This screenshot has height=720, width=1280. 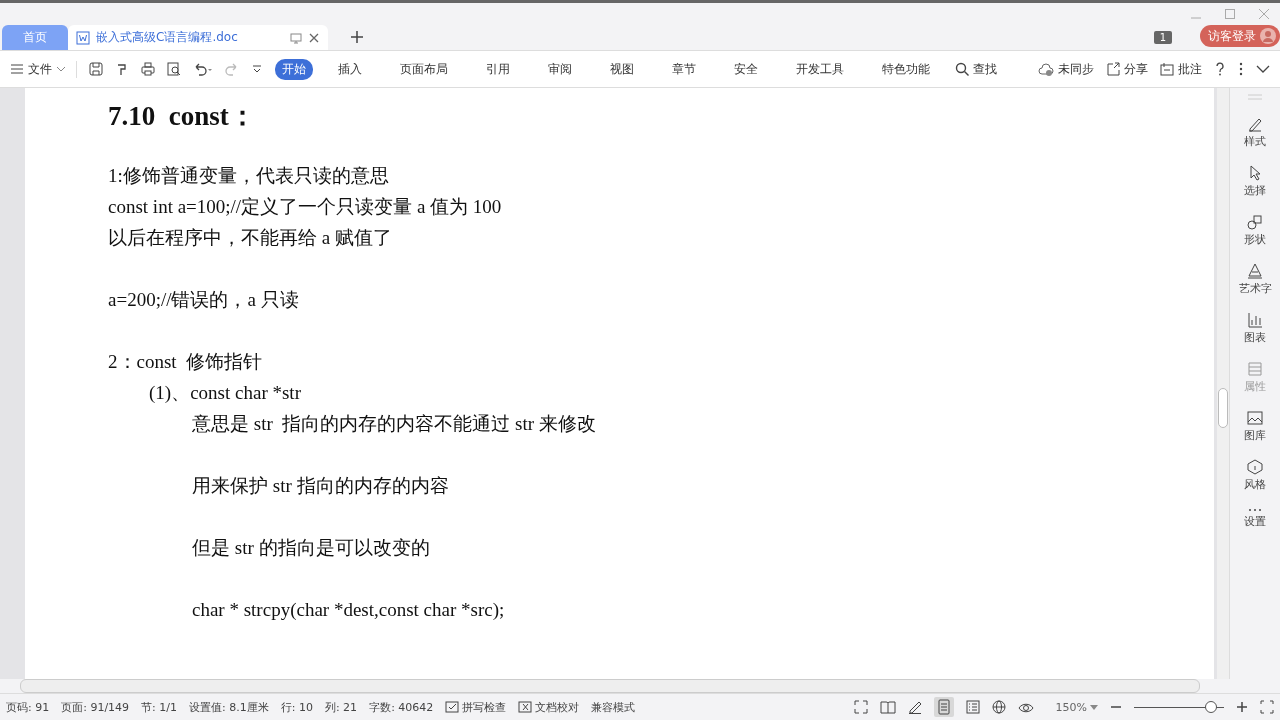 I want to click on slider-thumb, so click(x=1210, y=707).